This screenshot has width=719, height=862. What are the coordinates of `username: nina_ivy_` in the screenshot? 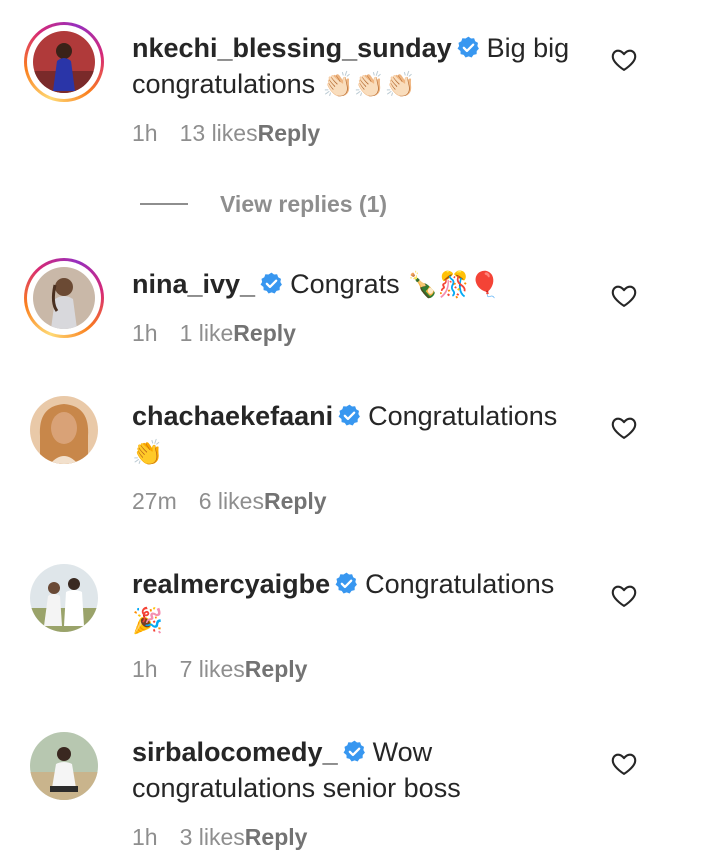 It's located at (193, 284).